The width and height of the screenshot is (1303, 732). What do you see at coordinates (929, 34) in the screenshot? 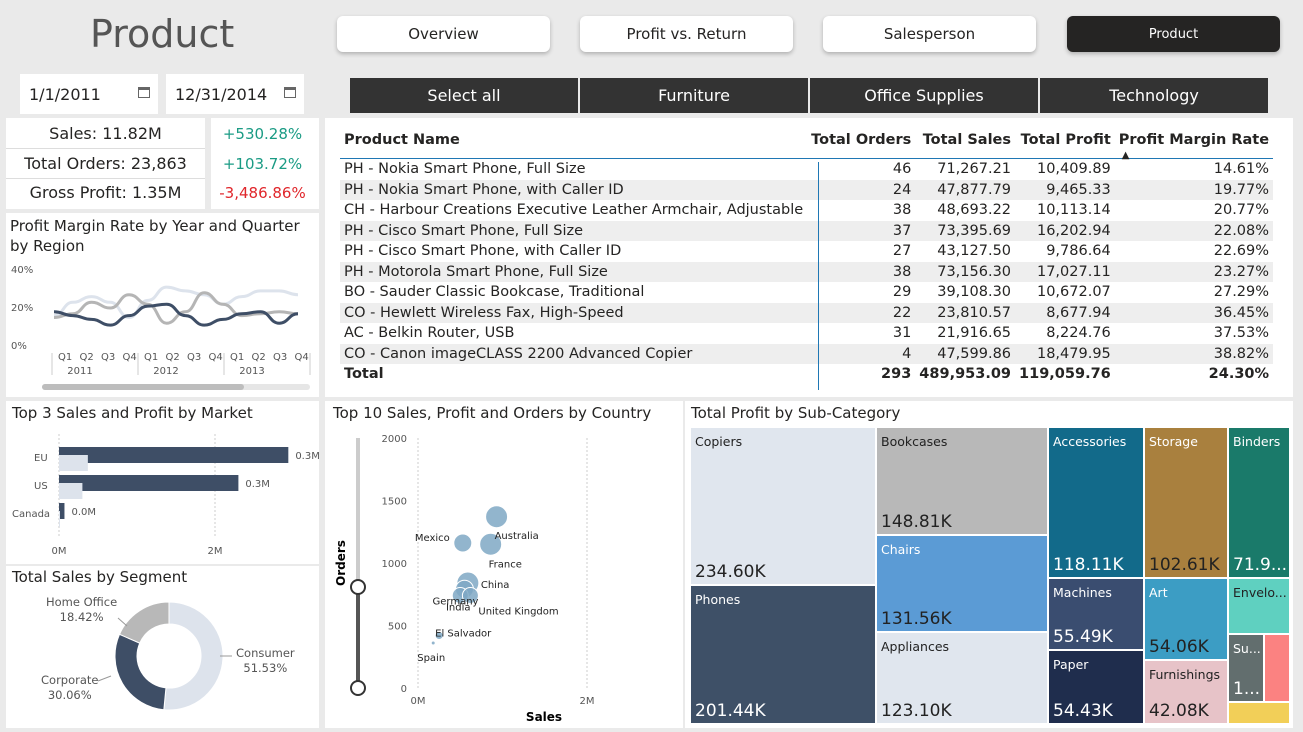
I see `nav-salesperson-button: Salesperson` at bounding box center [929, 34].